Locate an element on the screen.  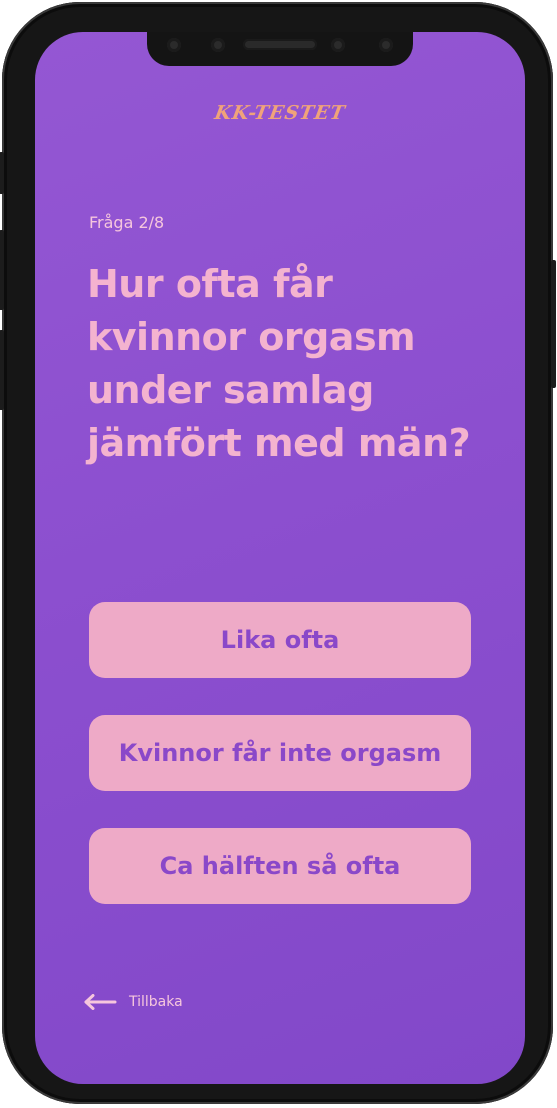
question-line: under samlag is located at coordinates (230, 390).